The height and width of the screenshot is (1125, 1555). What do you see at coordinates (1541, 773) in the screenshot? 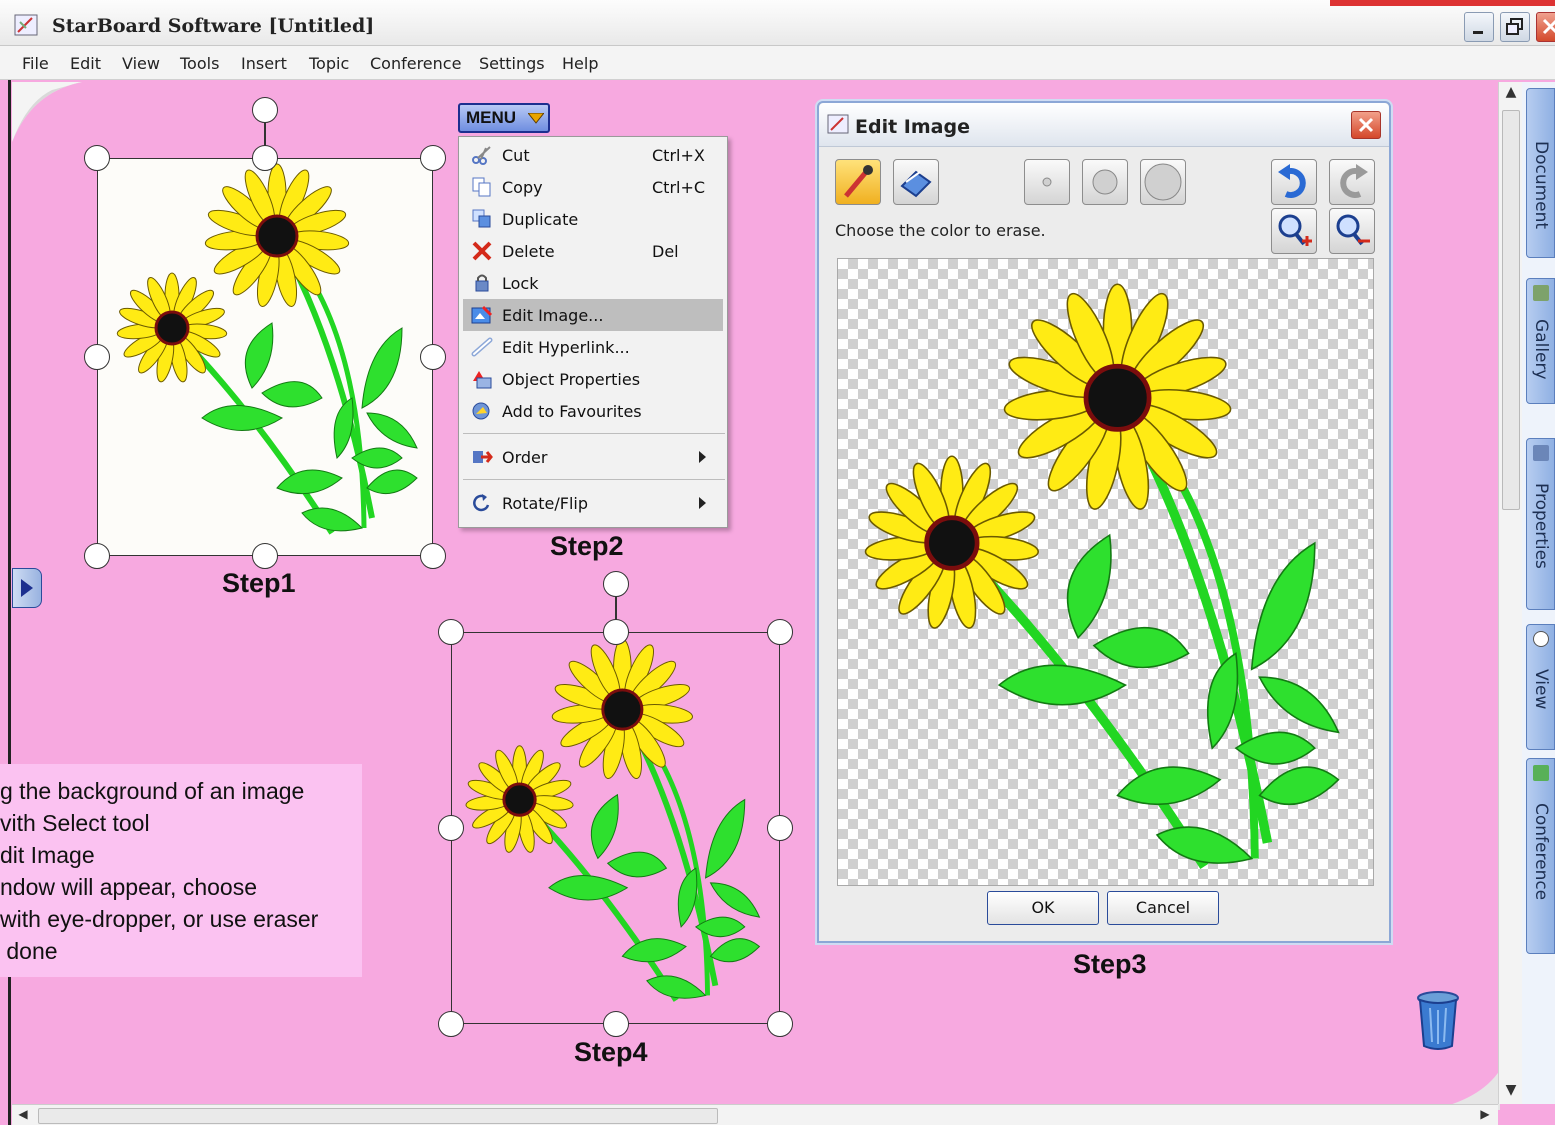
I see `conference-icon` at bounding box center [1541, 773].